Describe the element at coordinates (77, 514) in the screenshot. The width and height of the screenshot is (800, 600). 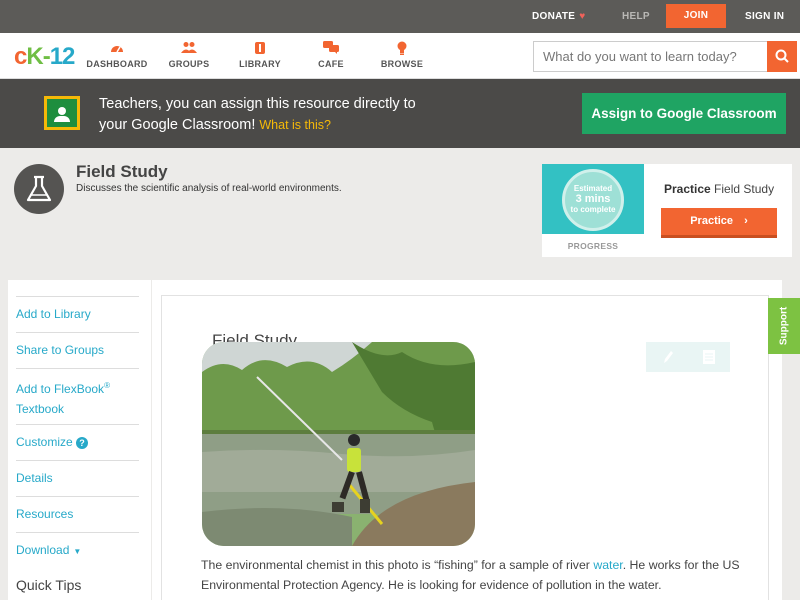
I see `resources-link: Resources` at that location.